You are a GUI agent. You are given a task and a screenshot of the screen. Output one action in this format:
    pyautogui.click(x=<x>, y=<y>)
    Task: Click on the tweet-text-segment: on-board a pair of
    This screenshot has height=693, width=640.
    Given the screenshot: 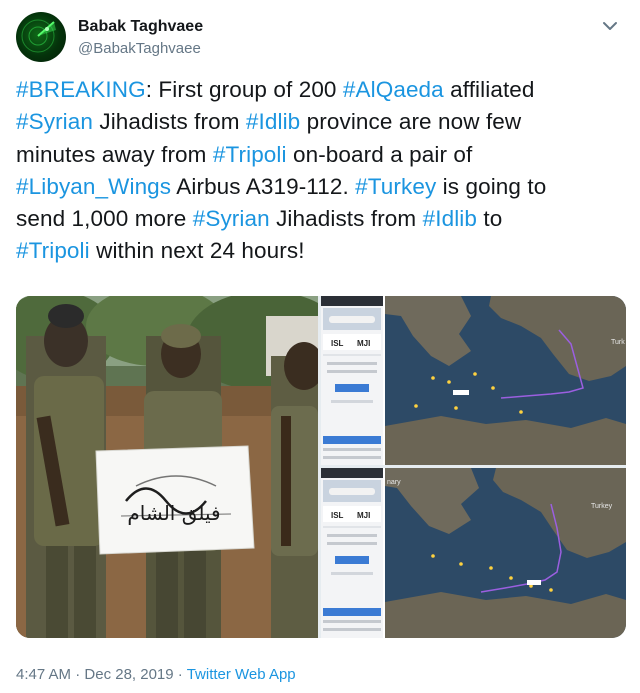 What is the action you would take?
    pyautogui.click(x=379, y=154)
    